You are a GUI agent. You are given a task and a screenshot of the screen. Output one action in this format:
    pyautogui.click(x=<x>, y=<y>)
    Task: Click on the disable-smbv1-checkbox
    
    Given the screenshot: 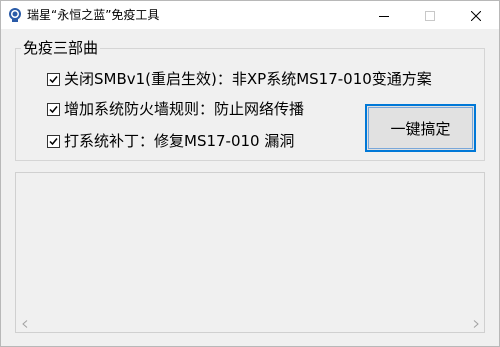 What is the action you would take?
    pyautogui.click(x=53, y=79)
    